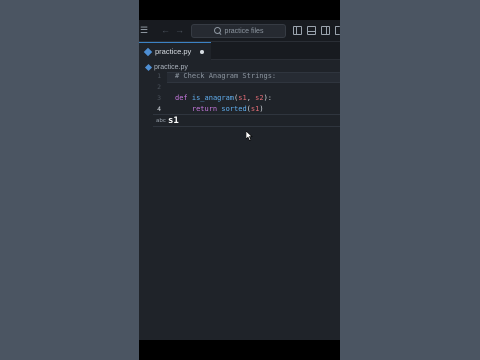 Image resolution: width=480 pixels, height=360 pixels. Describe the element at coordinates (311, 30) in the screenshot. I see `toggle-panel-icon` at that location.